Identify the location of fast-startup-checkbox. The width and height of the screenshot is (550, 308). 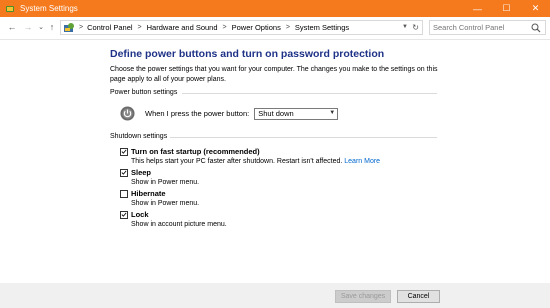
(124, 151).